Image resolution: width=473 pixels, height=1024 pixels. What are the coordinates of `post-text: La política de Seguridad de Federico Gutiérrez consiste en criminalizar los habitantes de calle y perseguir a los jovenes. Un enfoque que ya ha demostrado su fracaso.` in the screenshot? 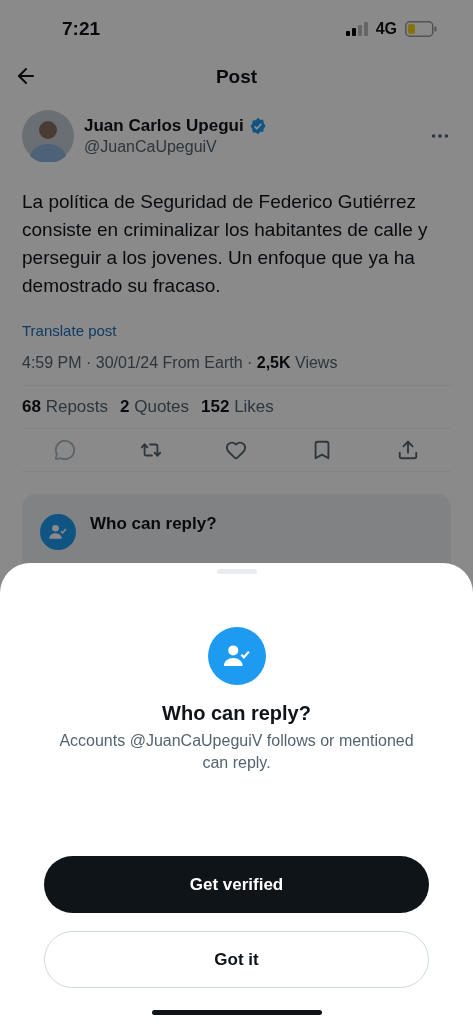 It's located at (225, 244).